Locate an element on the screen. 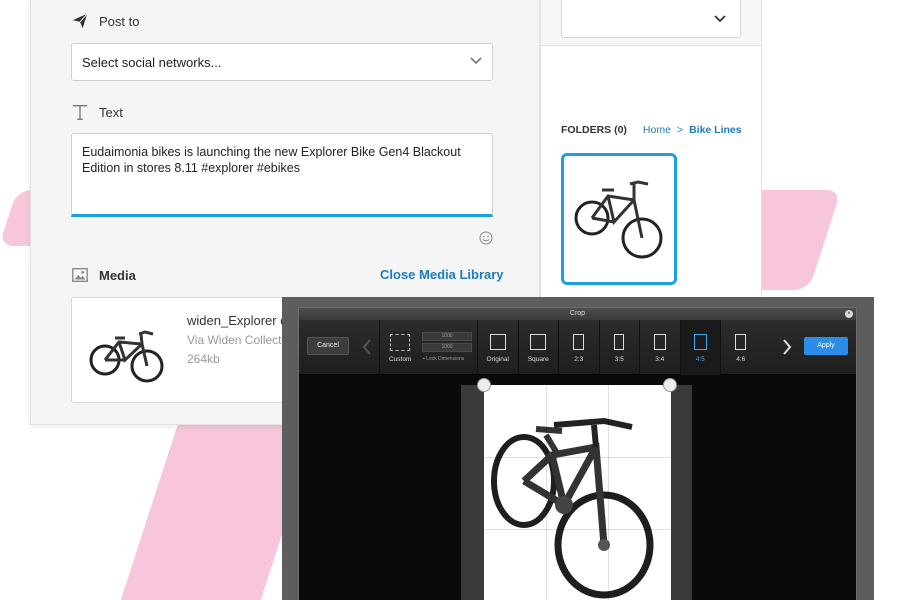 The width and height of the screenshot is (900, 600). text-t-icon is located at coordinates (80, 112).